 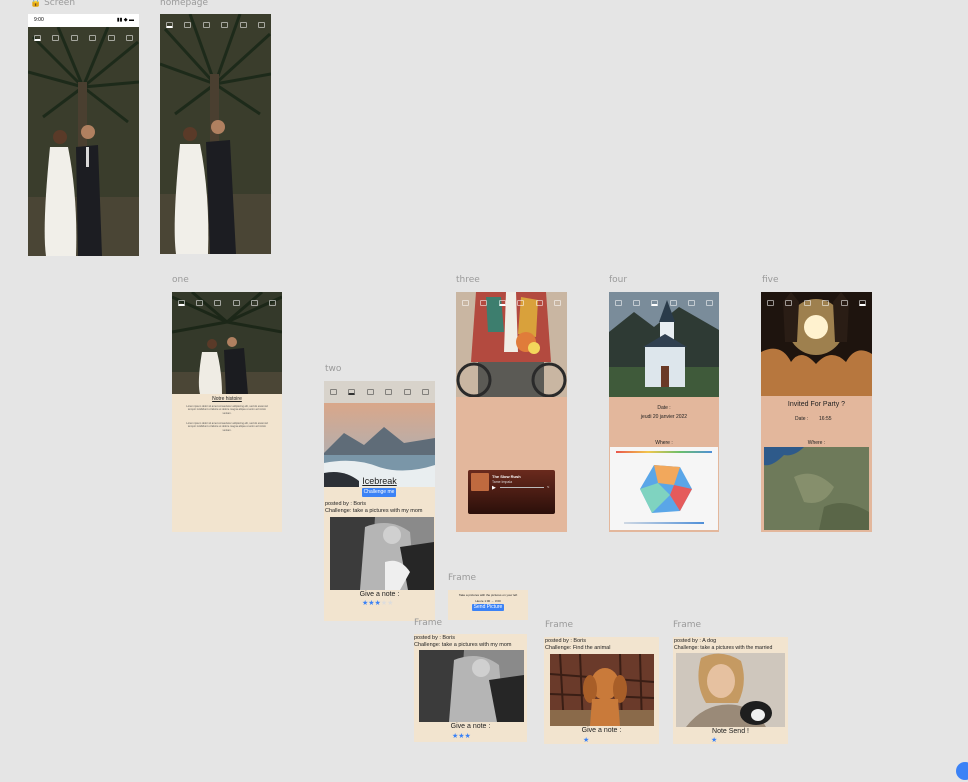 What do you see at coordinates (227, 399) in the screenshot?
I see `story-heading: Notre histoire` at bounding box center [227, 399].